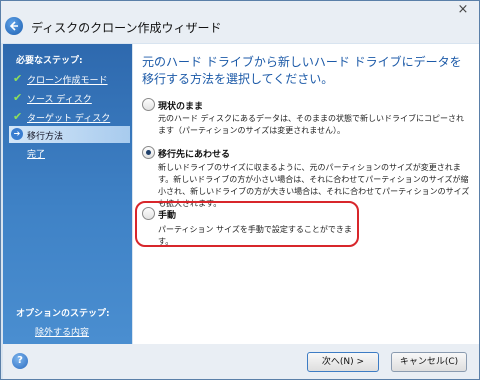 The image size is (480, 380). I want to click on close-button: ×, so click(463, 10).